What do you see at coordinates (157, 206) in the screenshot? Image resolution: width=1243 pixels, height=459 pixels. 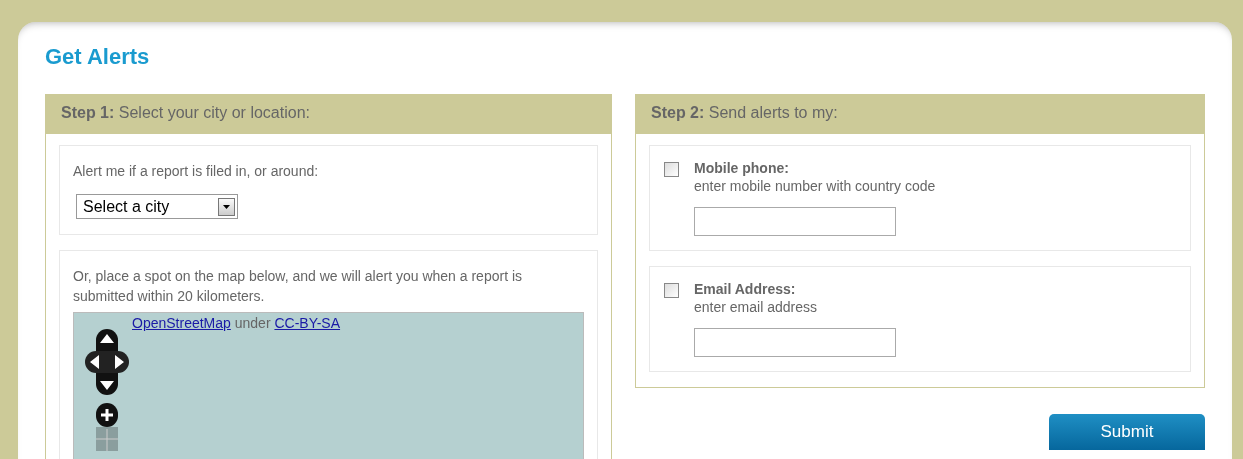 I see `city-dropdown: Select a city` at bounding box center [157, 206].